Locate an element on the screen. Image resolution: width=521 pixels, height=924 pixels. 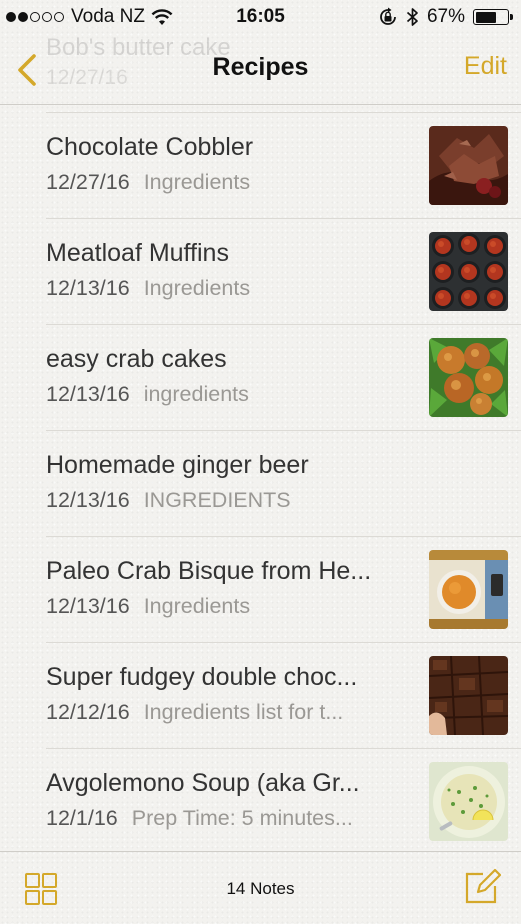
battery-level is located at coordinates (486, 17).